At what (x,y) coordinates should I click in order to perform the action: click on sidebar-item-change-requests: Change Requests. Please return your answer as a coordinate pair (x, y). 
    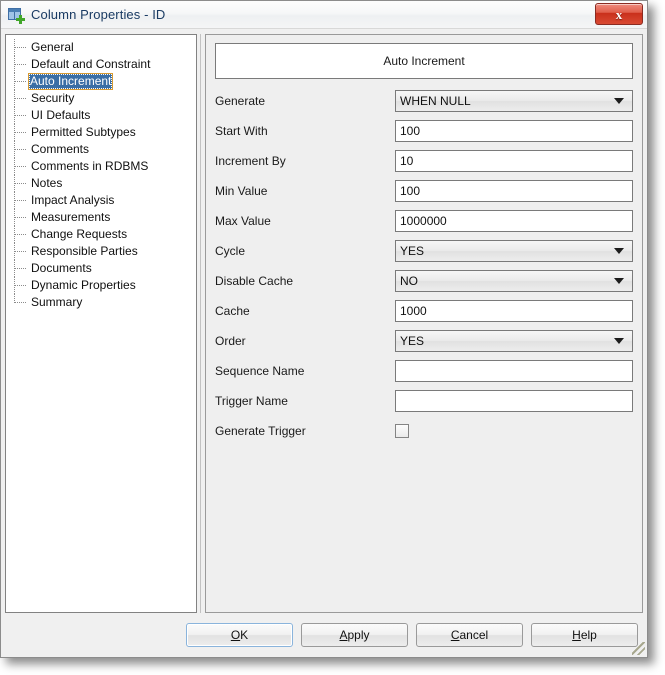
    Looking at the image, I should click on (101, 234).